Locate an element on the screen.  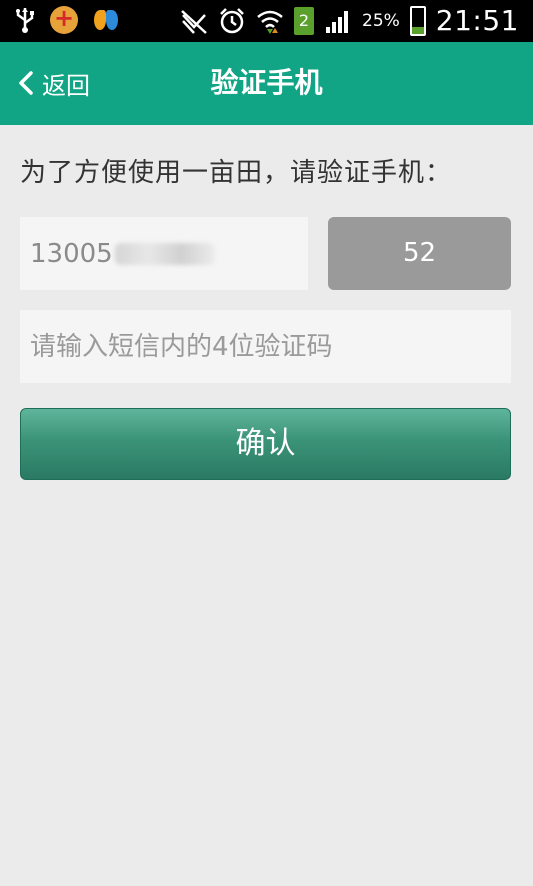
cell-signal-icon is located at coordinates (338, 21).